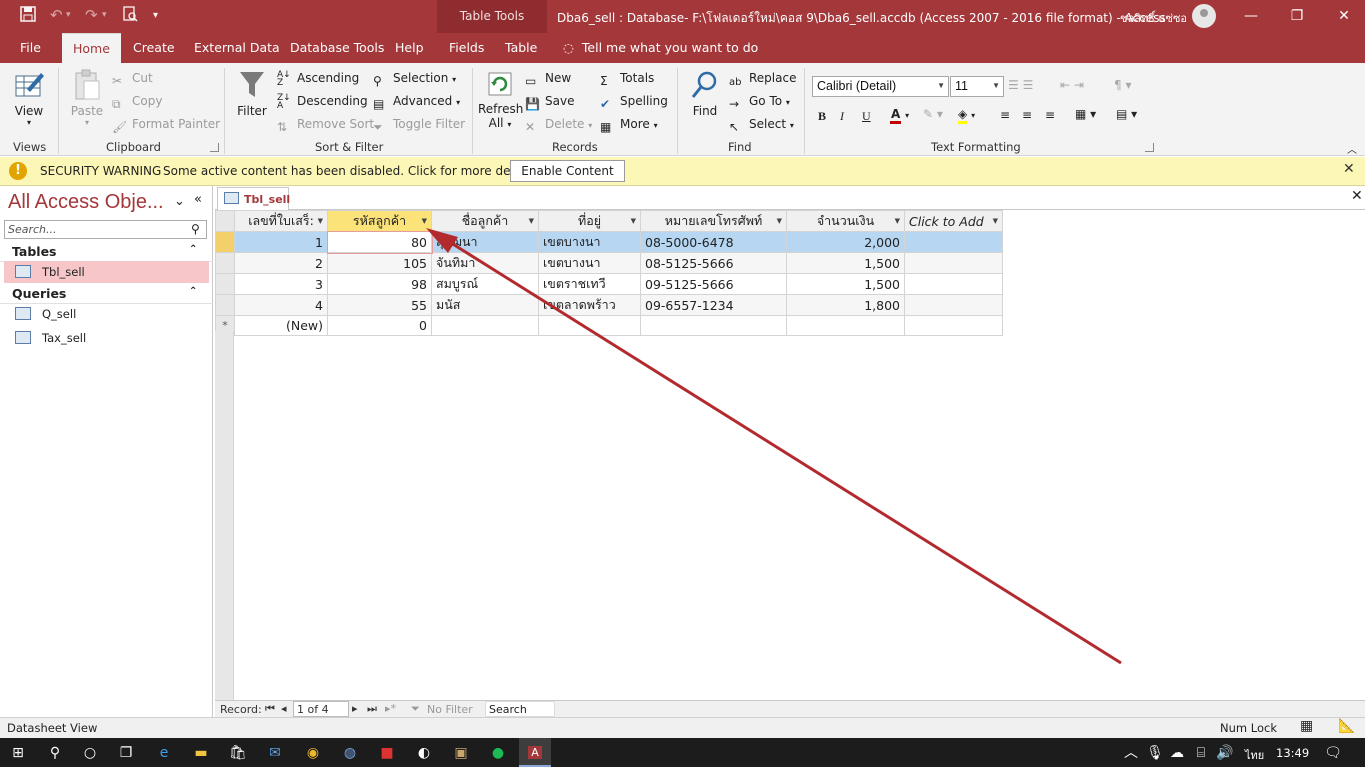 This screenshot has width=1365, height=767. What do you see at coordinates (419, 126) in the screenshot?
I see `toggle-filter-button: ⏷ Toggle Filter` at bounding box center [419, 126].